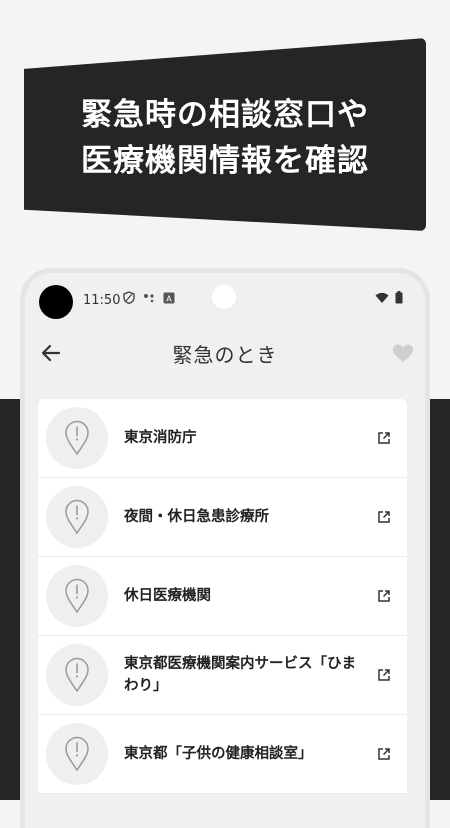  Describe the element at coordinates (167, 596) in the screenshot. I see `list-item-label: 休日医療機関` at that location.